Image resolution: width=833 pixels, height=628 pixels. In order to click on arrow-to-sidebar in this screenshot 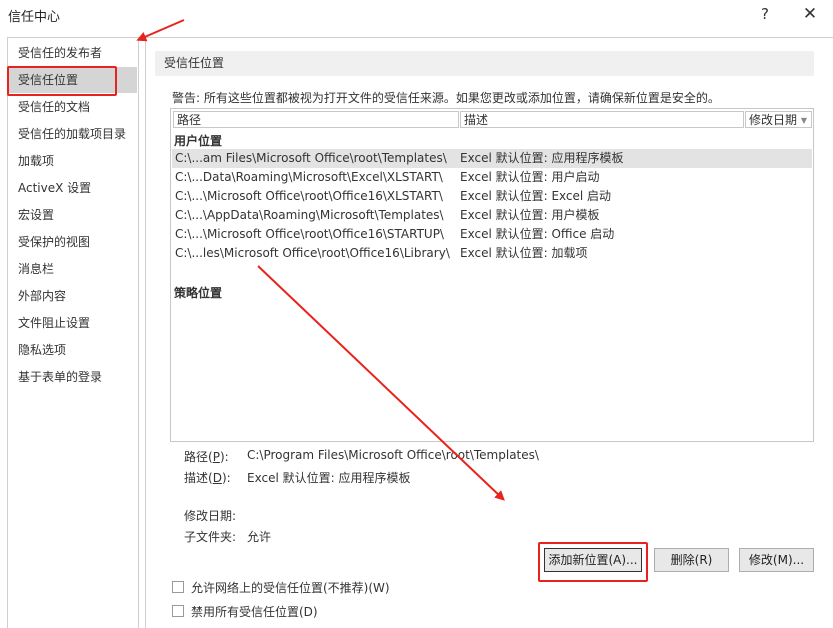, I will do `click(160, 30)`.